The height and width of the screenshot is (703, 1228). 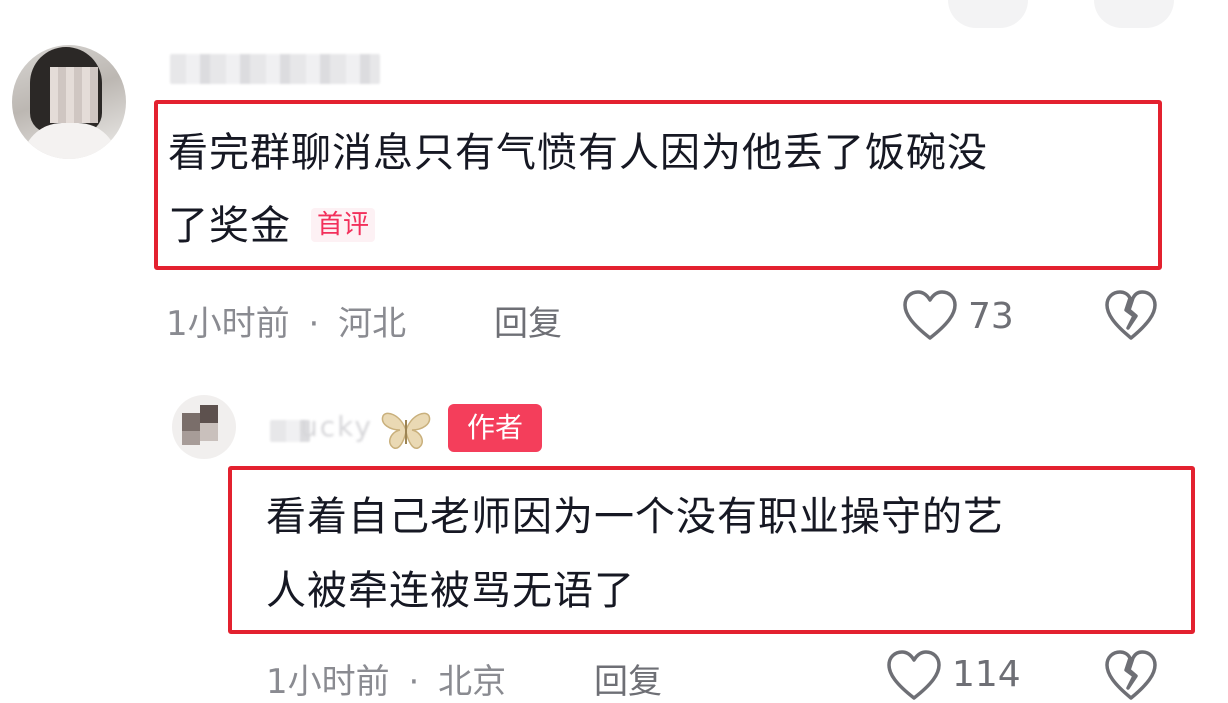 What do you see at coordinates (578, 153) in the screenshot?
I see `comment-text-line: 看完群聊消息只有气愤有人因为他丢了饭碗没` at bounding box center [578, 153].